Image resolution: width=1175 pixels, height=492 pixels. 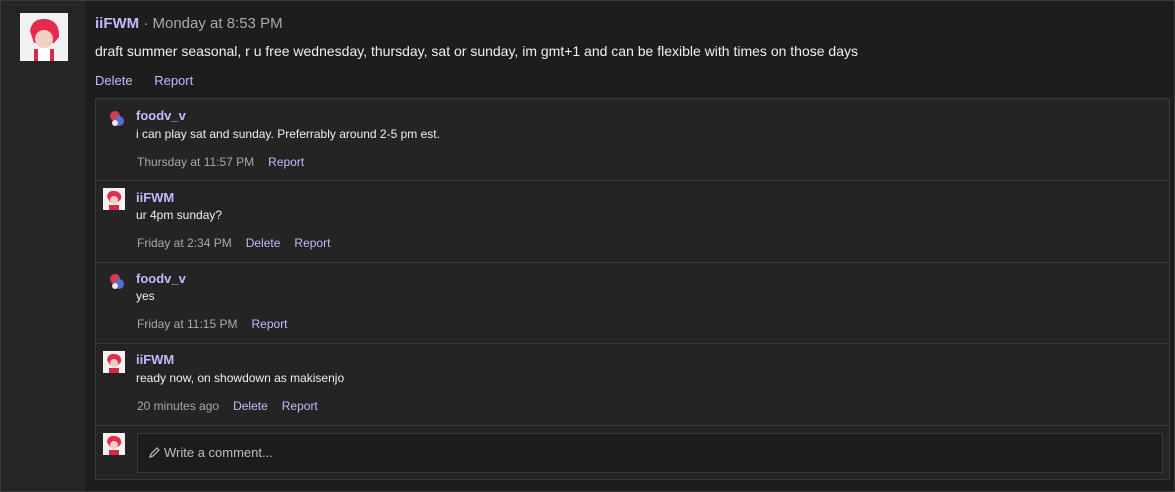 What do you see at coordinates (179, 215) in the screenshot?
I see `comment-text: ur 4pm sunday?` at bounding box center [179, 215].